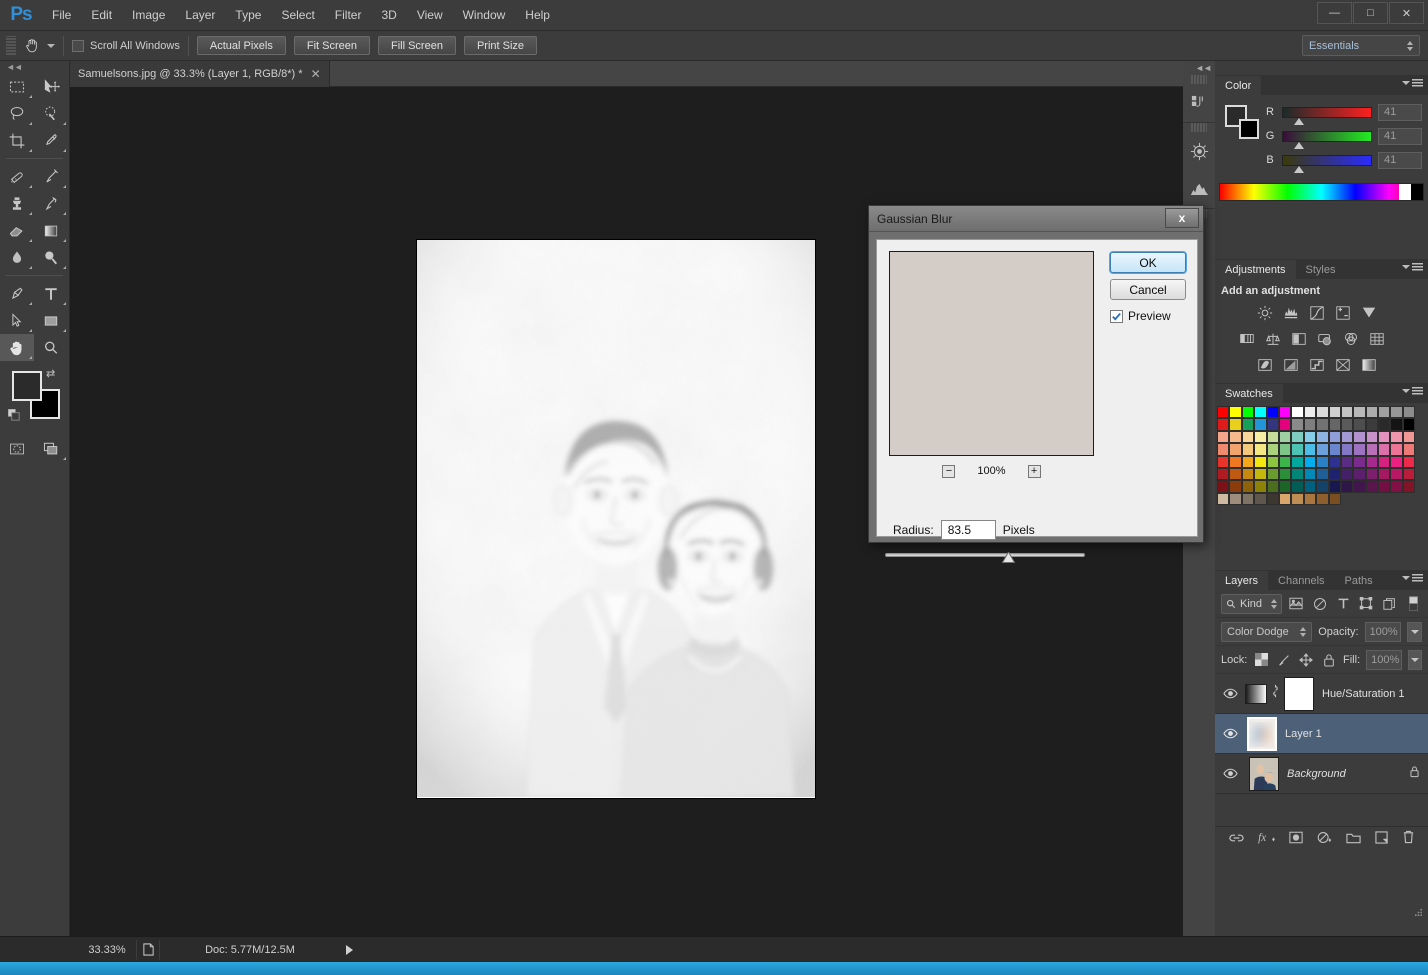 The width and height of the screenshot is (1428, 975). I want to click on tool-brush, so click(51, 176).